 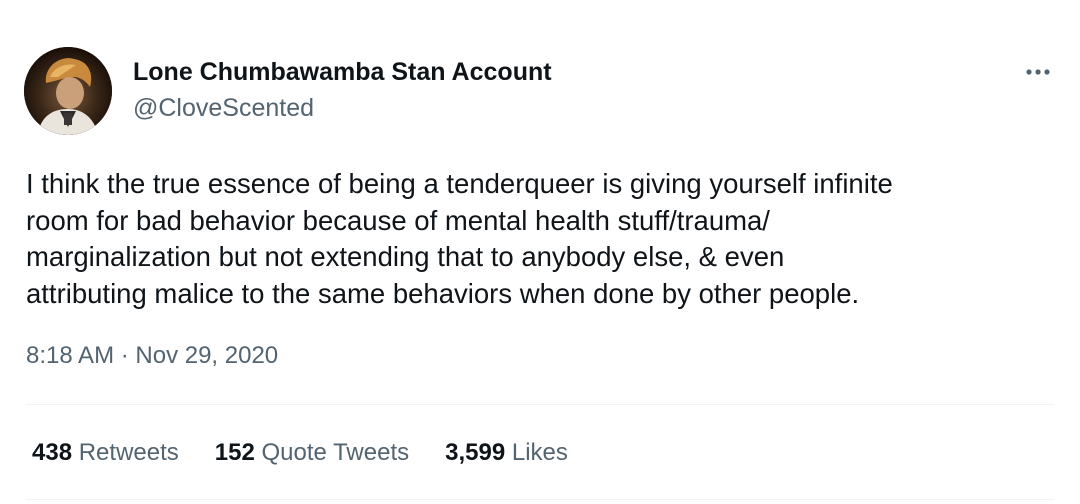 I want to click on likes-label: Likes, so click(x=539, y=452).